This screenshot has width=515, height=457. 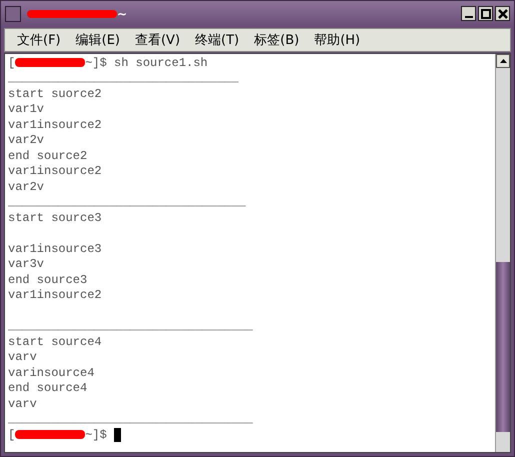 What do you see at coordinates (26, 264) in the screenshot?
I see `output-line: var3v` at bounding box center [26, 264].